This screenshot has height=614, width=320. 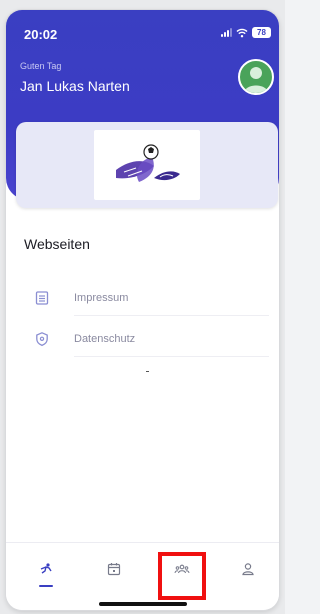 I want to click on avatar, so click(x=256, y=77).